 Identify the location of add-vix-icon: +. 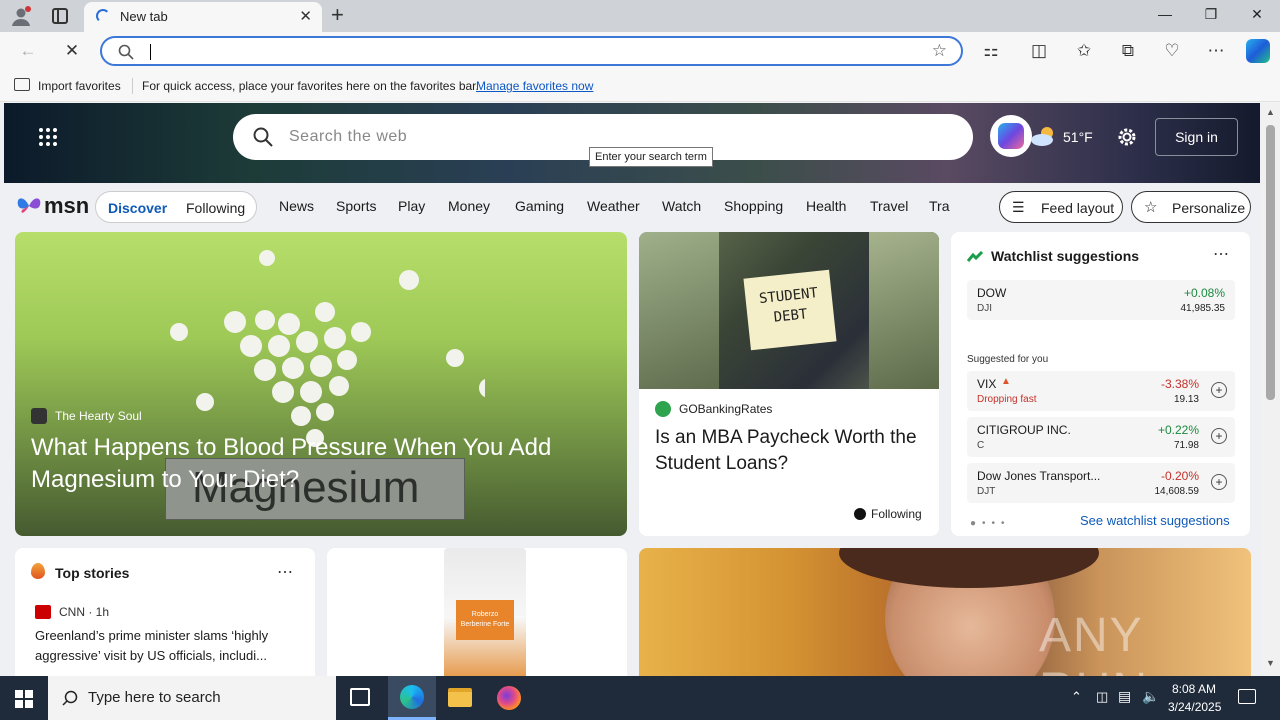
(1219, 390).